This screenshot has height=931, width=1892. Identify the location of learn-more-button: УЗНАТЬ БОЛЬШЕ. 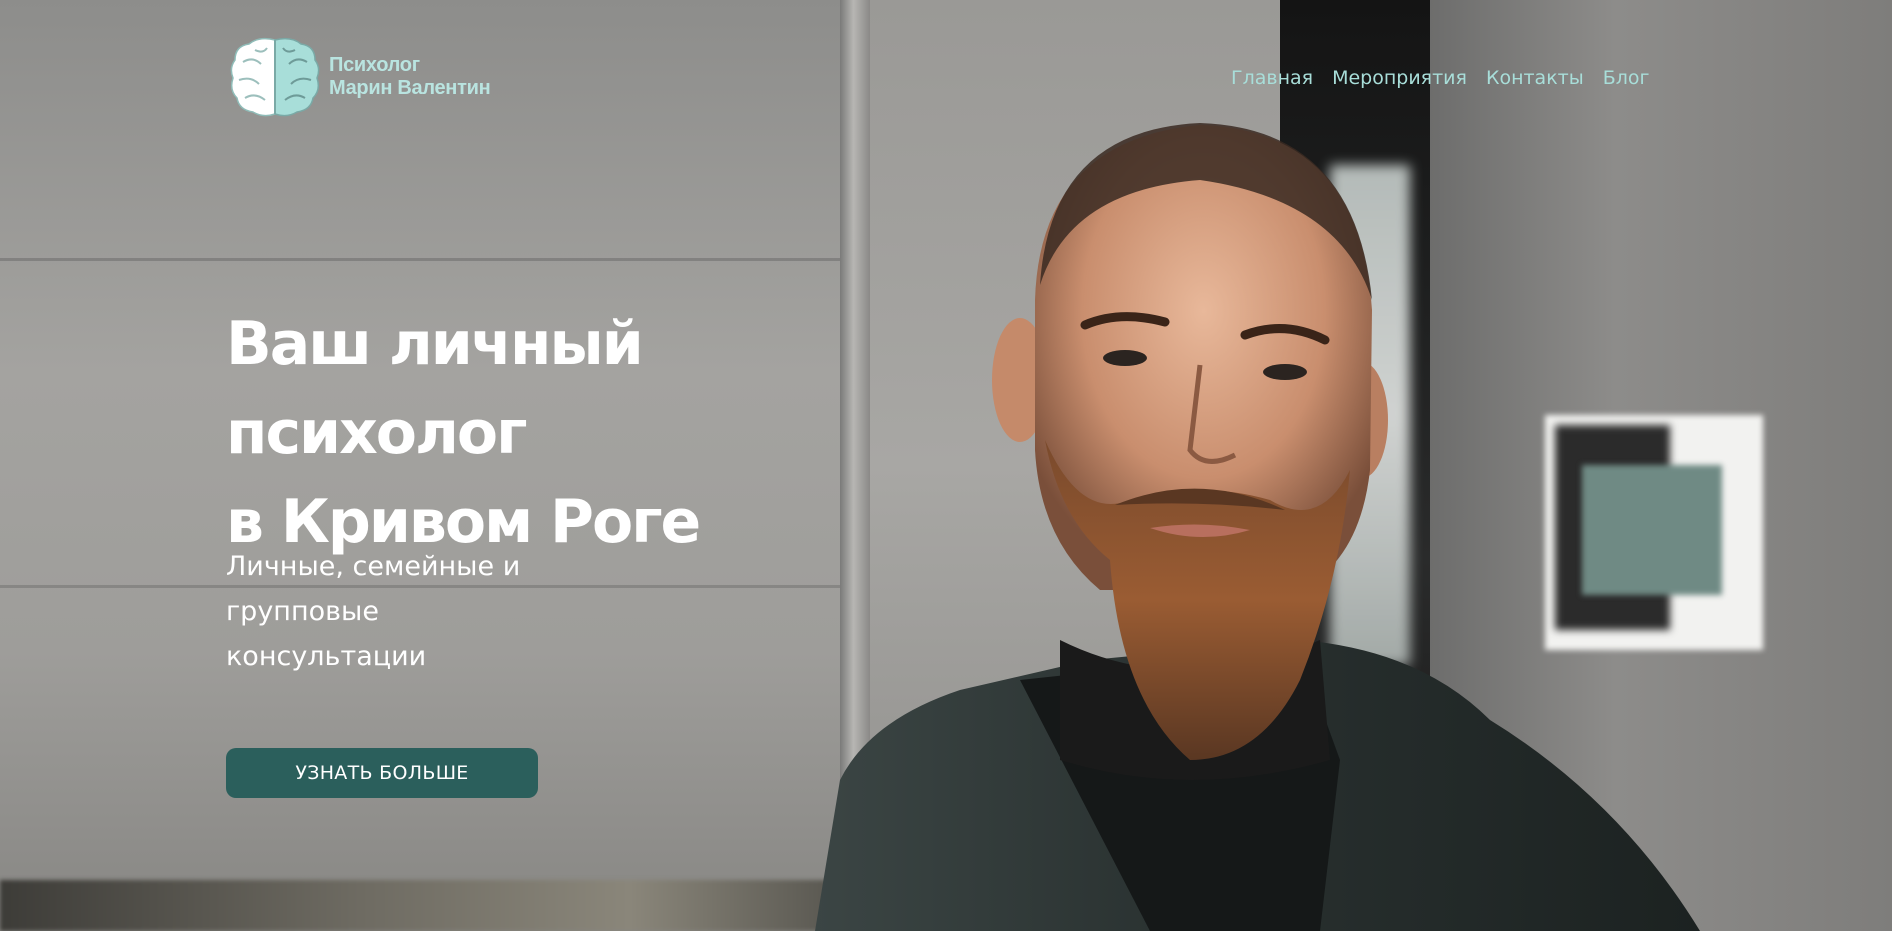
(382, 773).